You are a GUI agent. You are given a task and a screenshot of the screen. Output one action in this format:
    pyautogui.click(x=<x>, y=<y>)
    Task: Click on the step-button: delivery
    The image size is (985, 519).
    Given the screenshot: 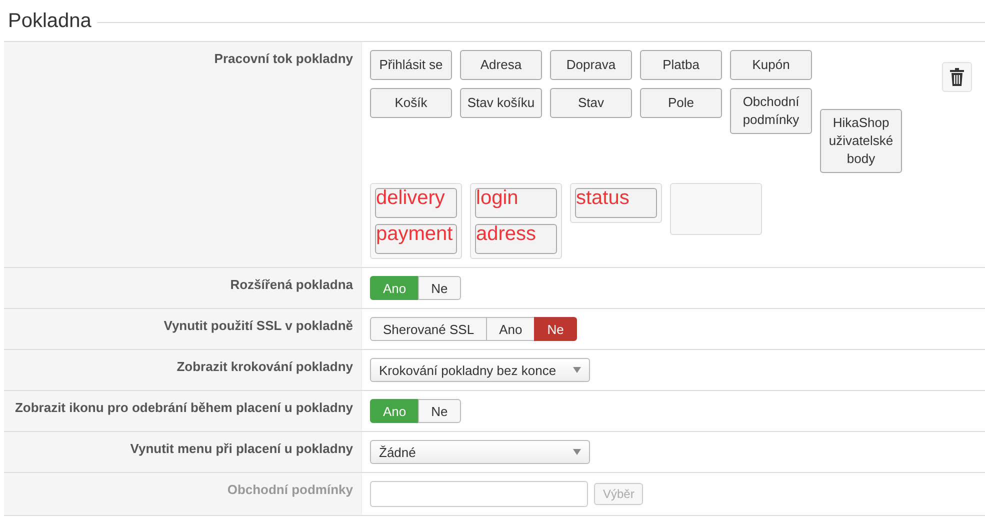 What is the action you would take?
    pyautogui.click(x=416, y=203)
    